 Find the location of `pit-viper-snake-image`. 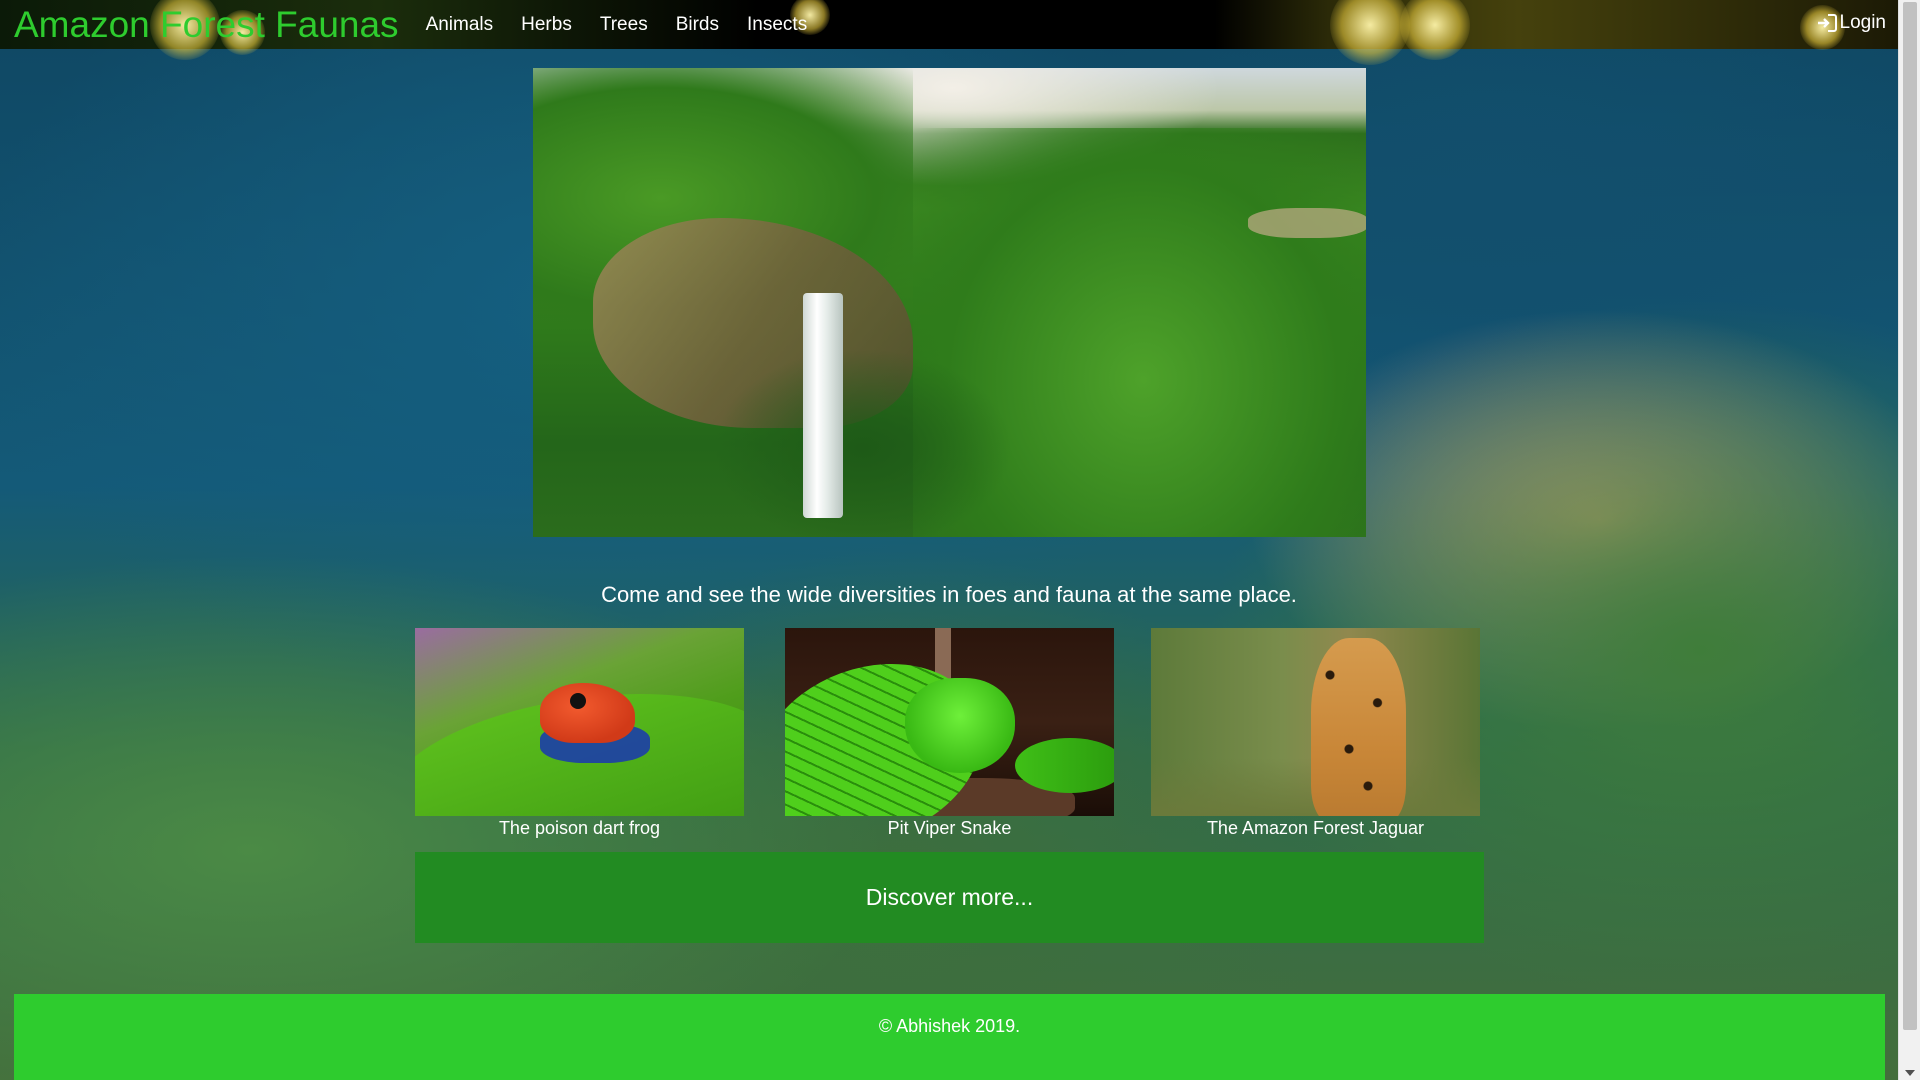

pit-viper-snake-image is located at coordinates (949, 722).